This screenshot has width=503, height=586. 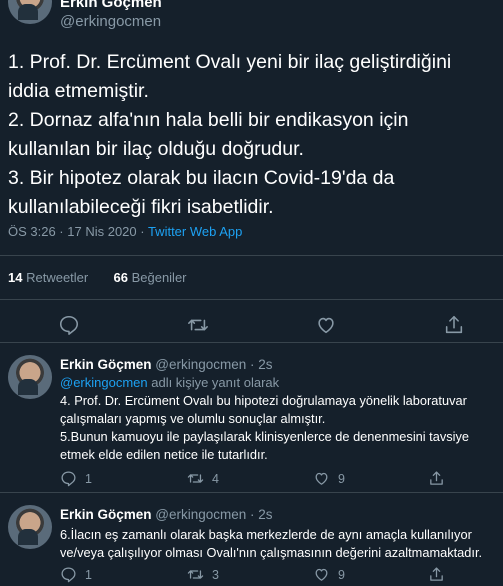 I want to click on reply-count: 1, so click(x=88, y=478).